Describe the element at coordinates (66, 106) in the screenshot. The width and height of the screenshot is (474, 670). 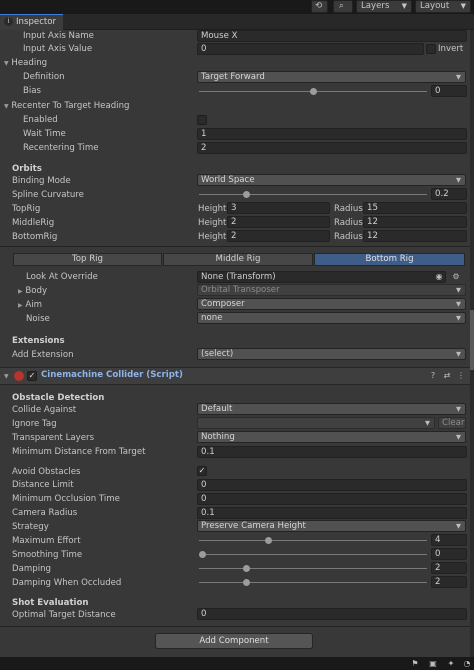
I see `recenter-foldout: ▼ Recenter To Target Heading` at that location.